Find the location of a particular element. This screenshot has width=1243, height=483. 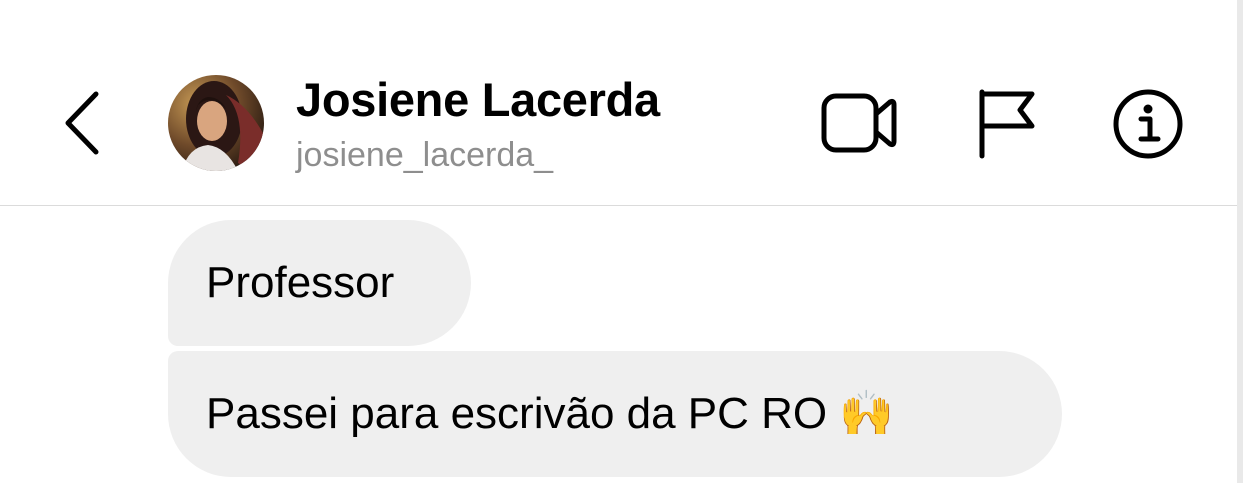

info-icon is located at coordinates (1148, 124).